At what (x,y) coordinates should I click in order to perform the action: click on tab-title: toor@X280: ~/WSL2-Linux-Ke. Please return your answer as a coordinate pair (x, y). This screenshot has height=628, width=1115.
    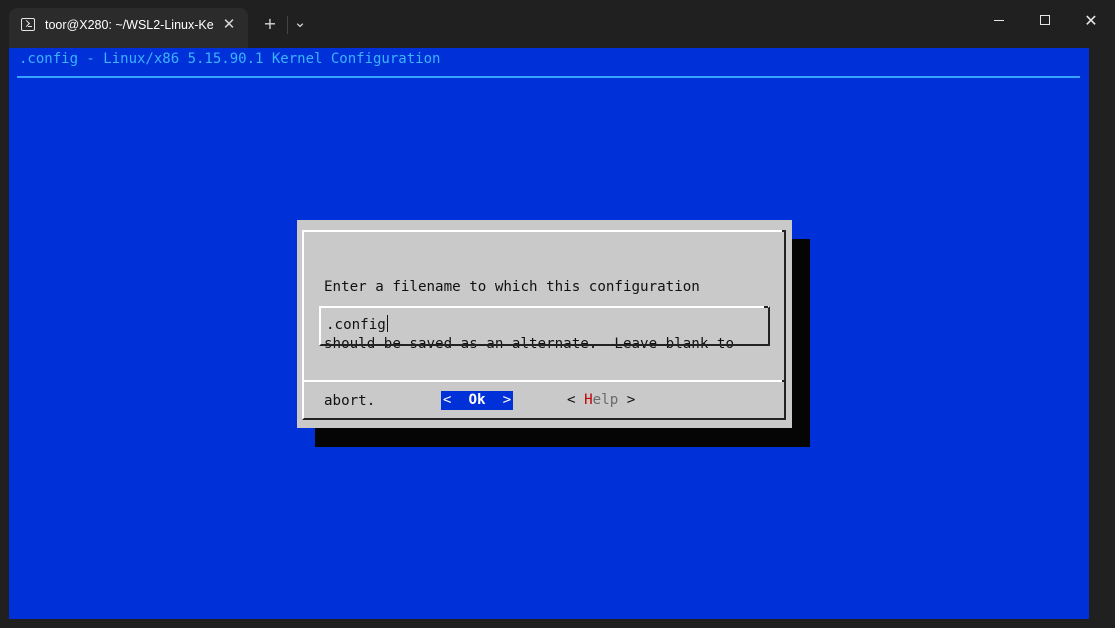
    Looking at the image, I should click on (129, 25).